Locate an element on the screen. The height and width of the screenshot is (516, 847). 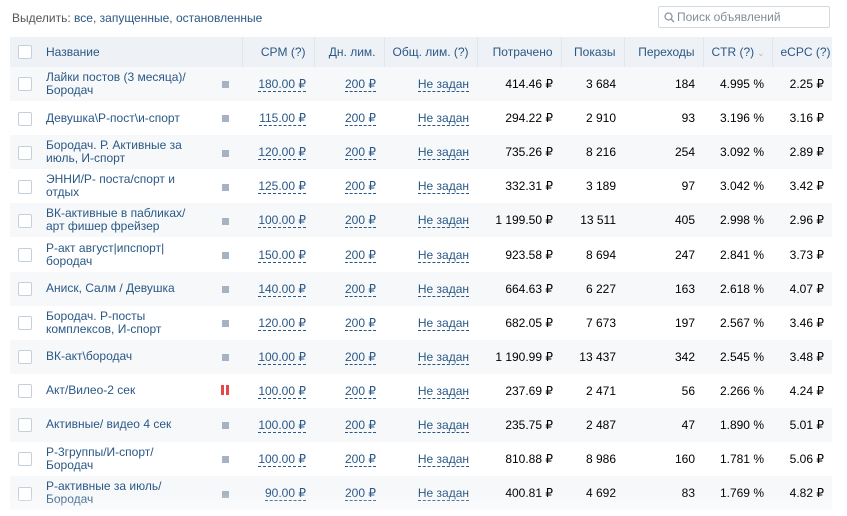
ad-name-link: ВК-акт\бородач is located at coordinates (124, 357).